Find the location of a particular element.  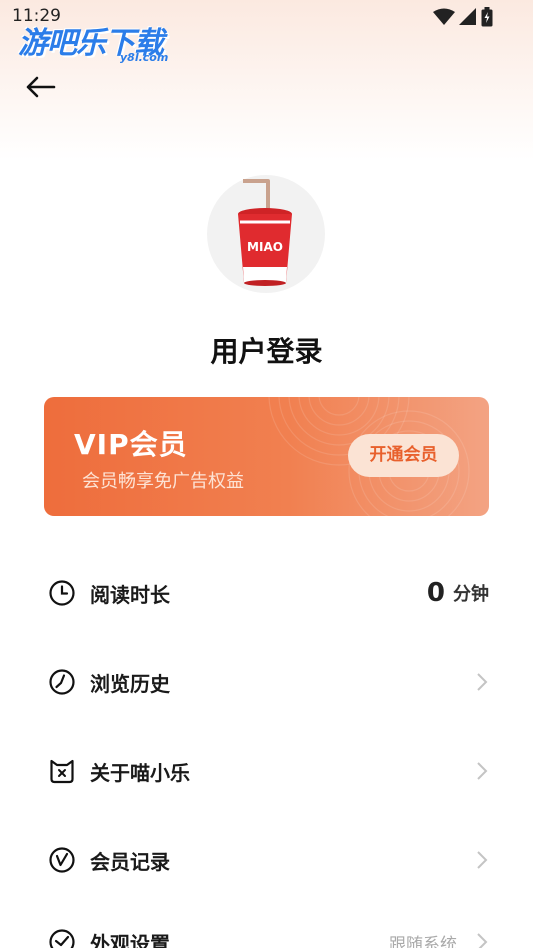

watermark-url: y8l.com is located at coordinates (144, 57).